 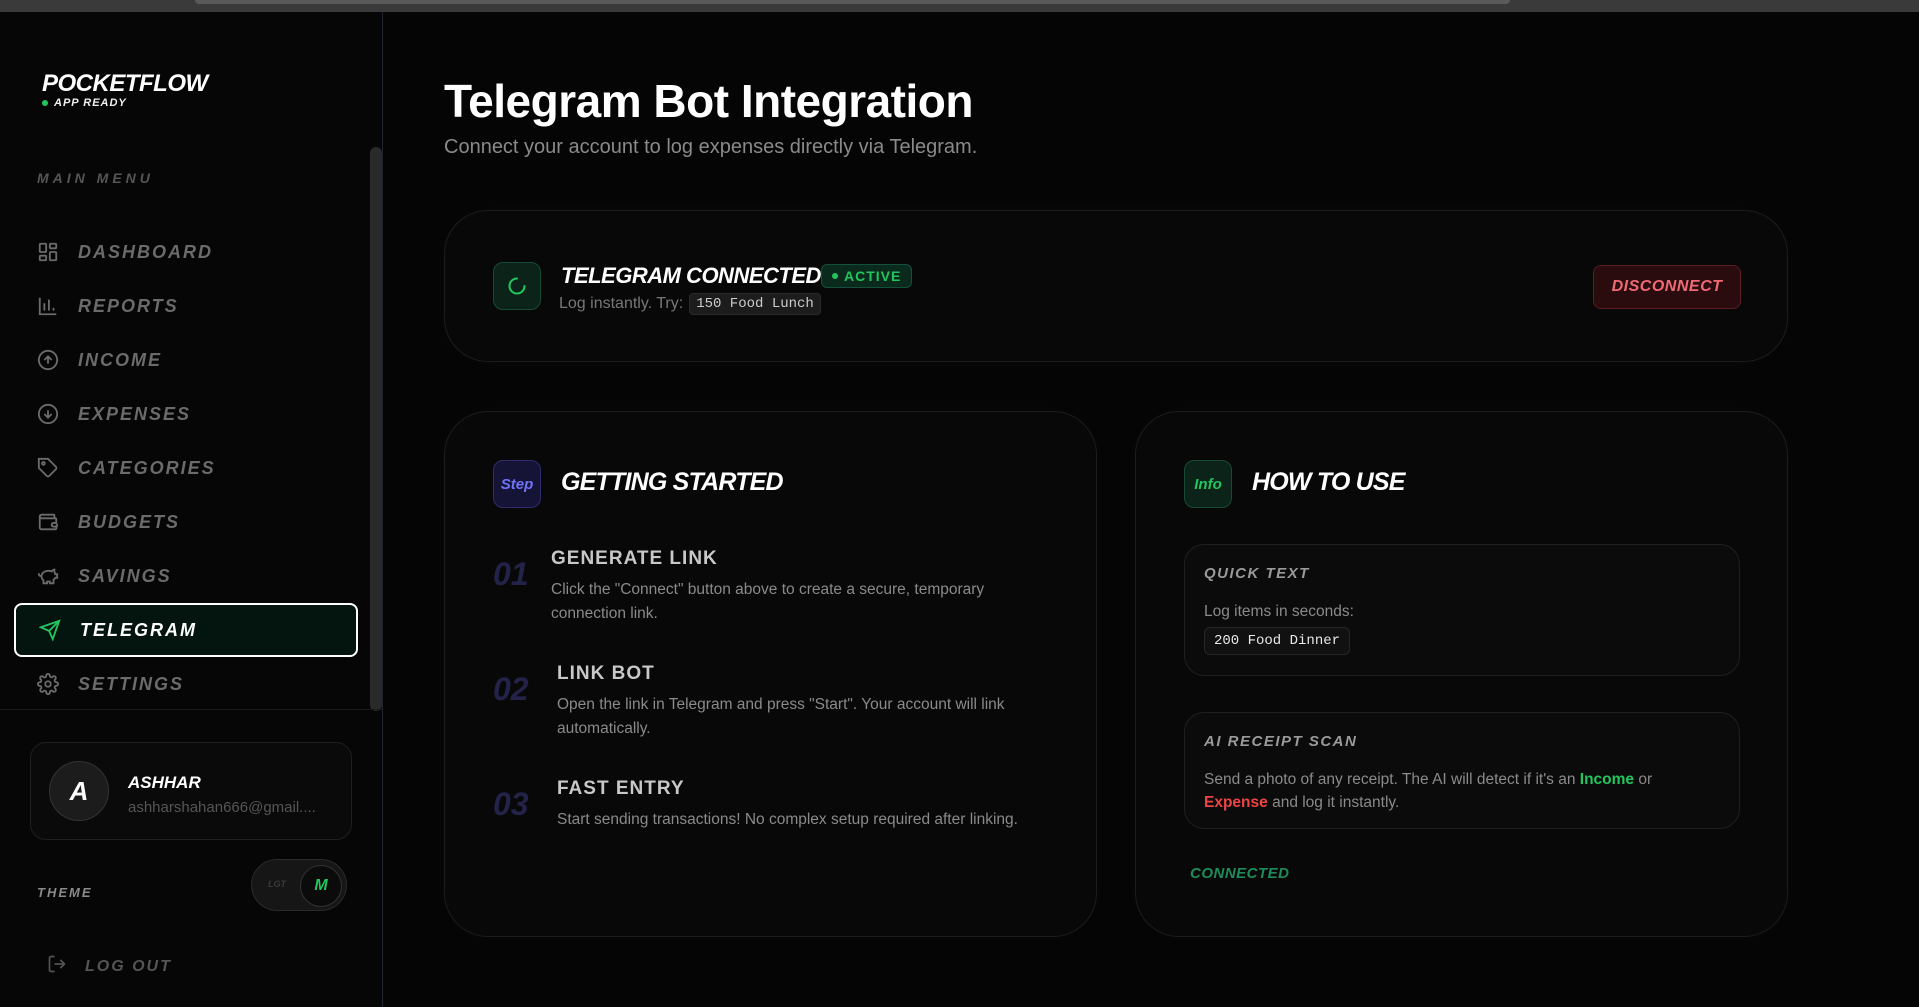 I want to click on sidebar-divider, so click(x=191, y=709).